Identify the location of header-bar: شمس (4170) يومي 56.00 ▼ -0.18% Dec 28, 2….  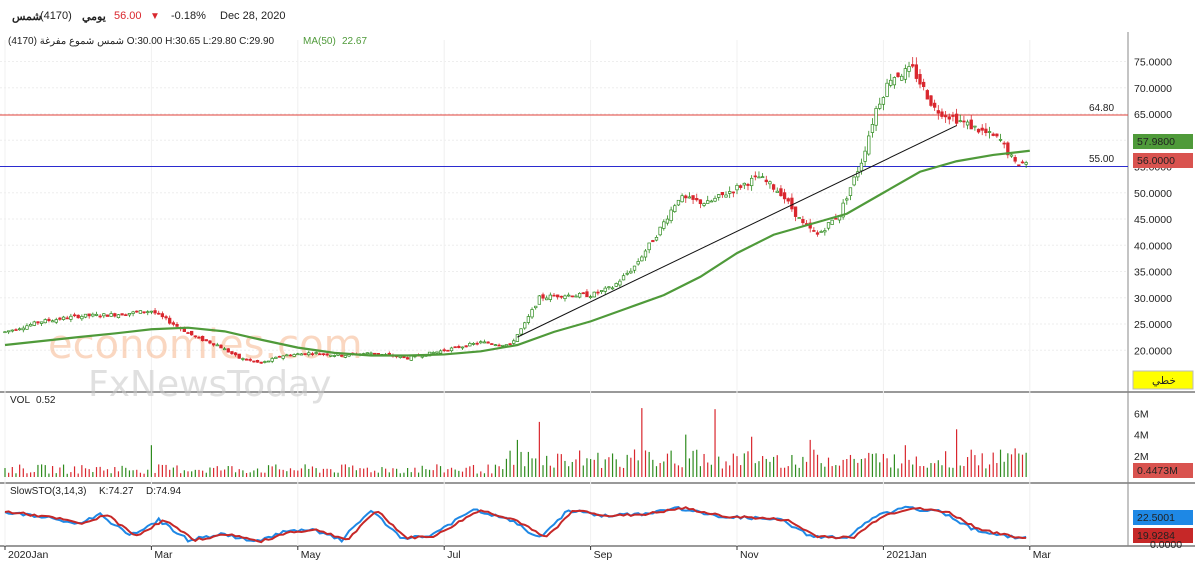
(597, 16).